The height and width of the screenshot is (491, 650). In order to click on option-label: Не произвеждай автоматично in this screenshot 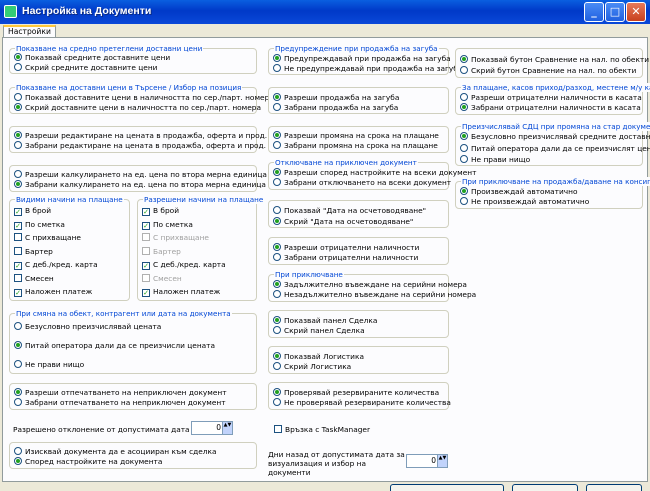, I will do `click(530, 201)`.